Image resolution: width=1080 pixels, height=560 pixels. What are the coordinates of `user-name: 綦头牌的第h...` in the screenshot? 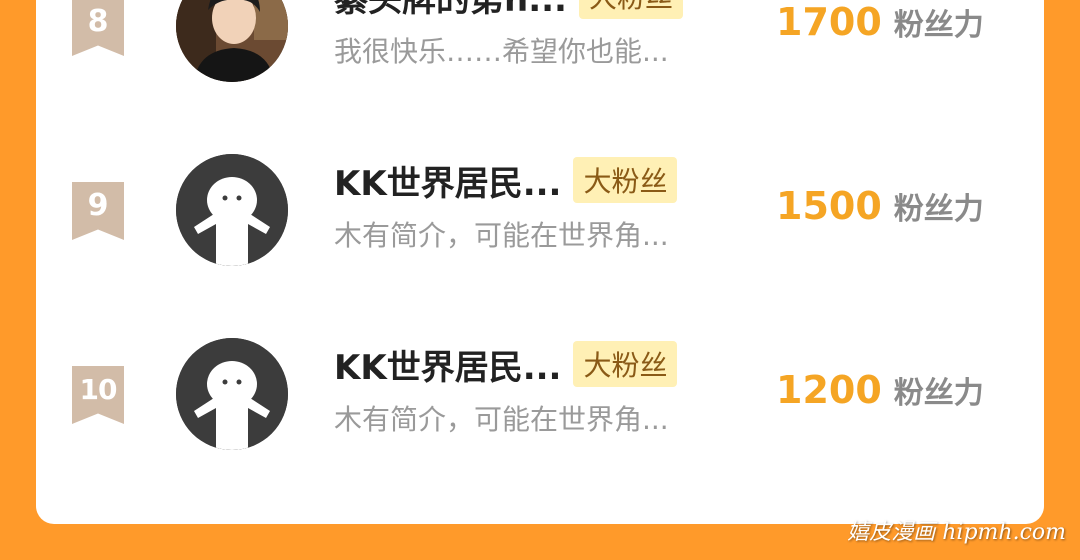 It's located at (450, 10).